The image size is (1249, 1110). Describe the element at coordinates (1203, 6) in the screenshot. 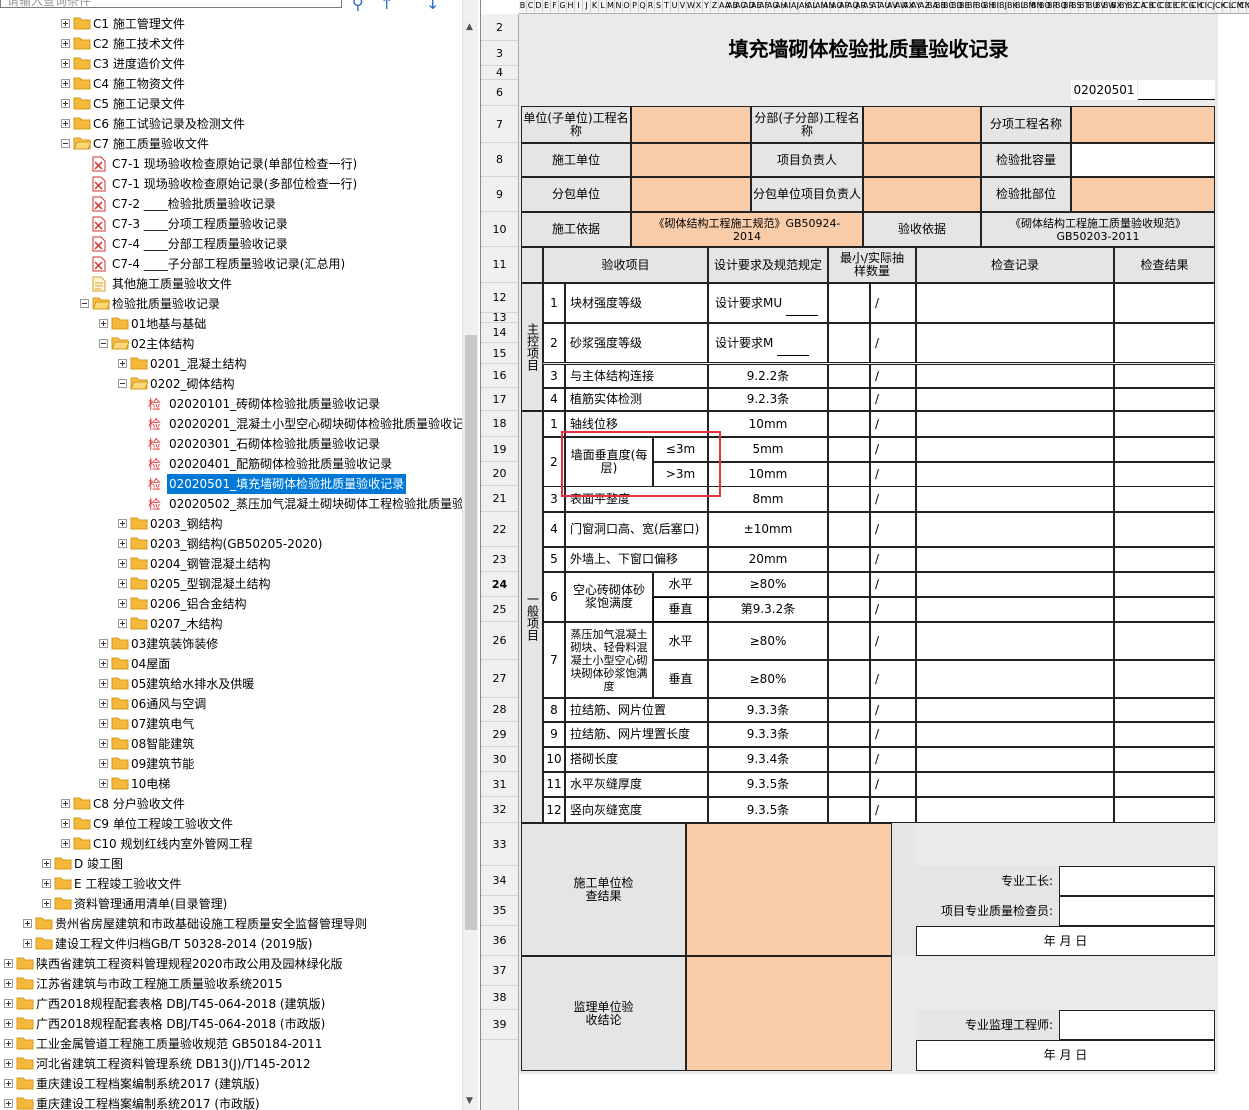

I see `column-letter: CI` at that location.